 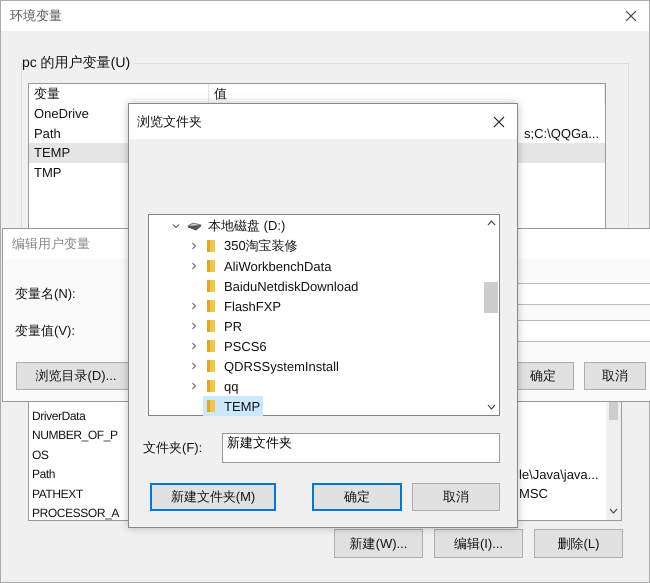 I want to click on tree-item: qq, so click(x=316, y=386).